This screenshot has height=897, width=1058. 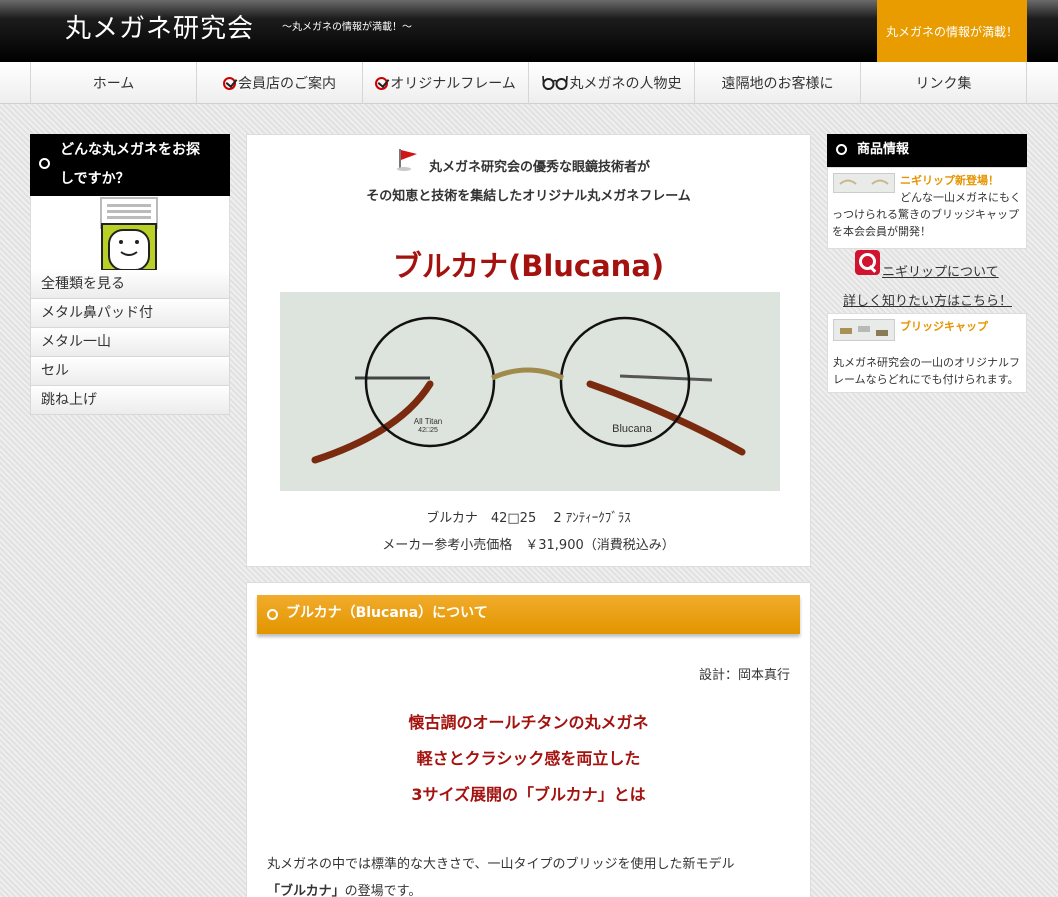 I want to click on product-title: ブルカナ(Blucana), so click(x=528, y=266).